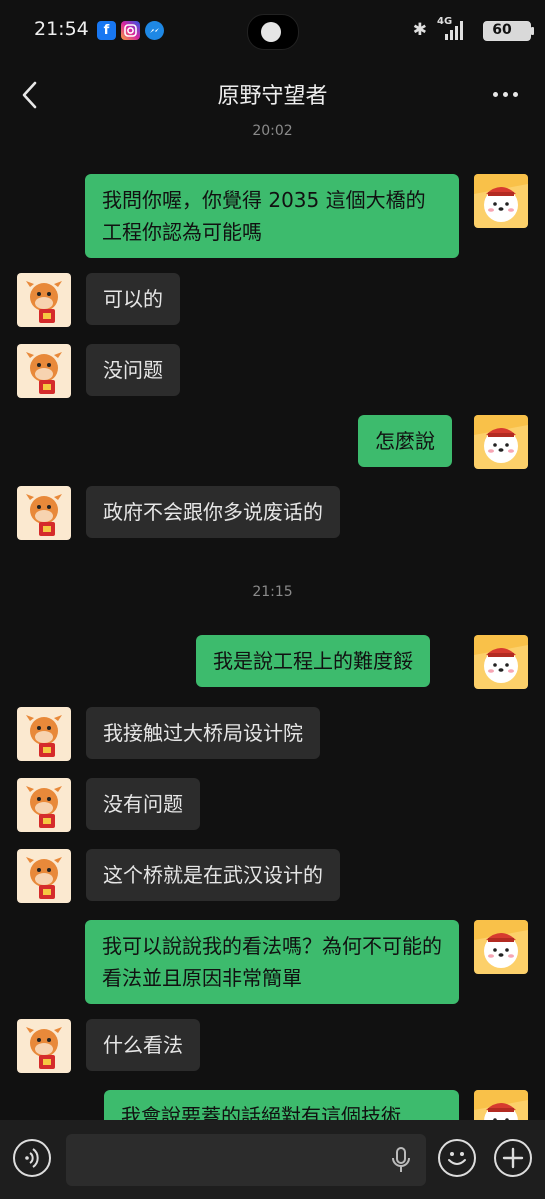 The image size is (545, 1199). What do you see at coordinates (506, 94) in the screenshot?
I see `more-options-button` at bounding box center [506, 94].